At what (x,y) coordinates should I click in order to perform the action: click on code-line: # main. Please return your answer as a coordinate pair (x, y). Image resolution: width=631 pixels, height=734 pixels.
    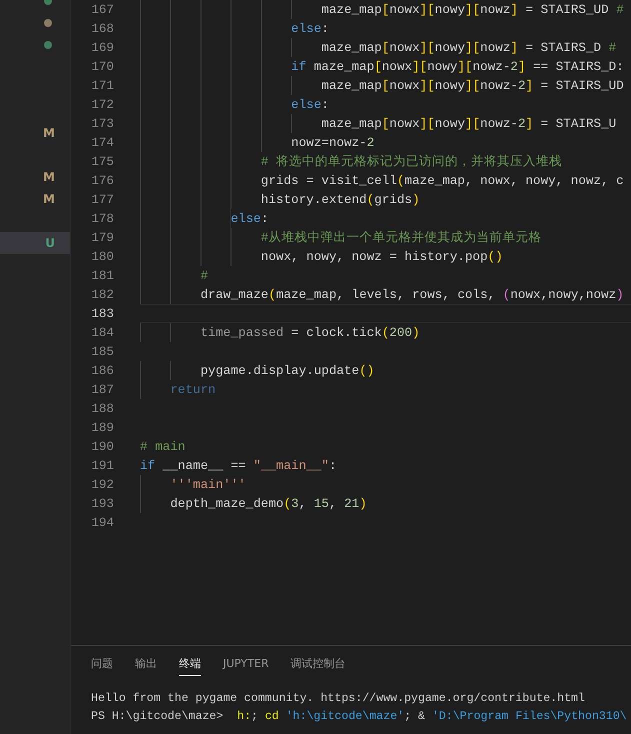
    Looking at the image, I should click on (163, 447).